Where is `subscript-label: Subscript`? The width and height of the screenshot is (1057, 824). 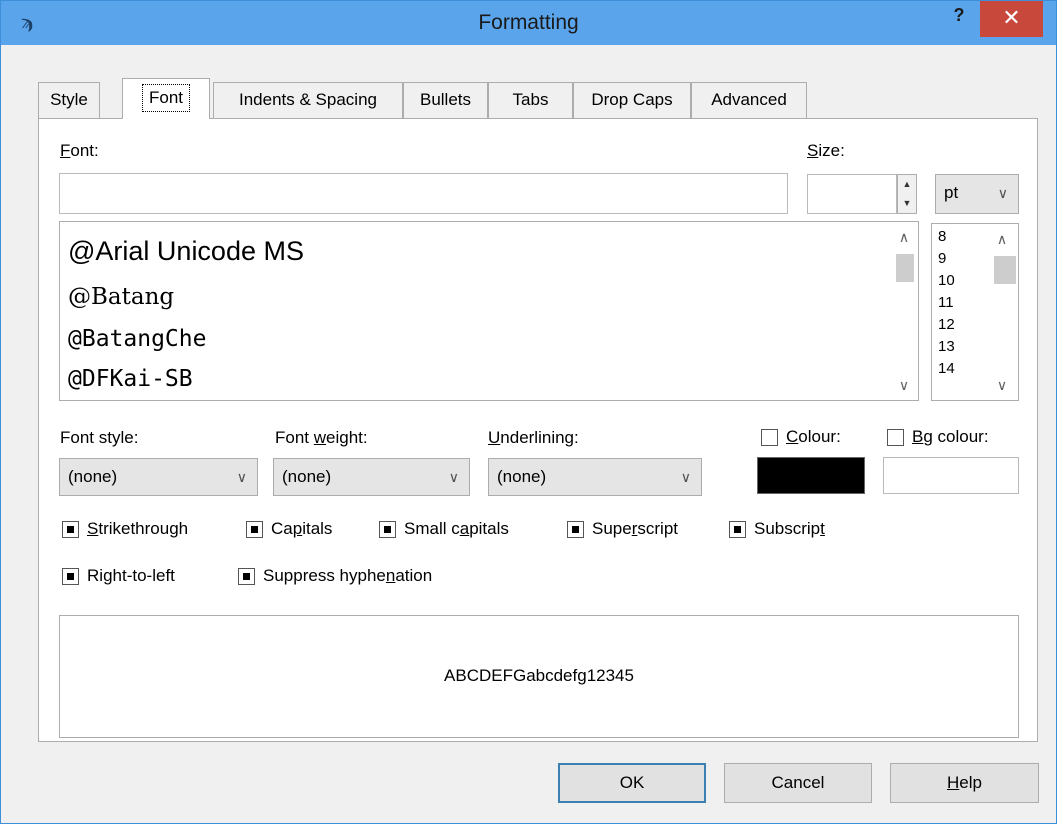 subscript-label: Subscript is located at coordinates (789, 528).